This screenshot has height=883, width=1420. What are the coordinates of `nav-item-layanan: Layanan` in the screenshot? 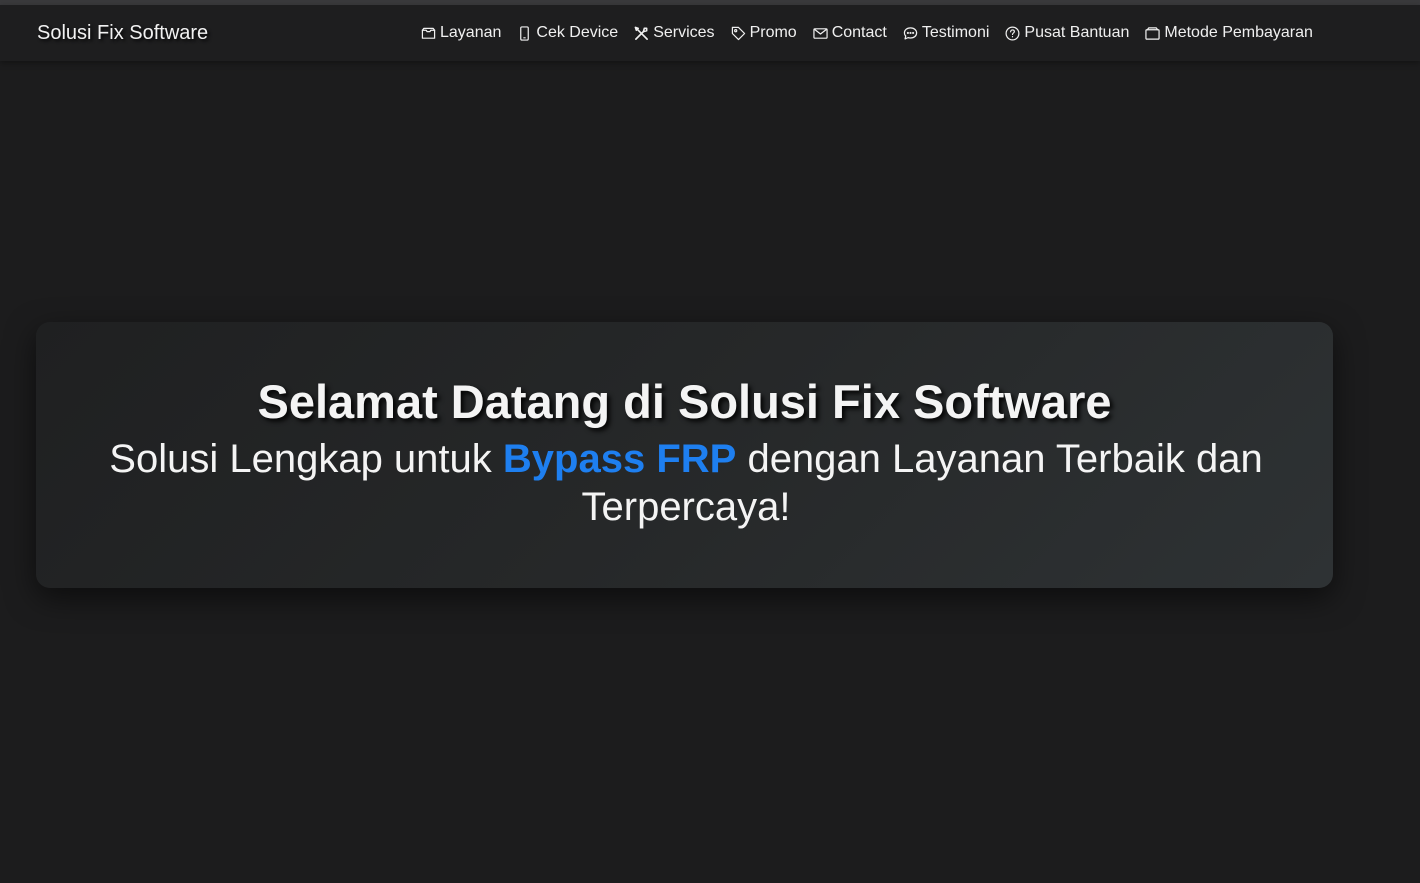 It's located at (461, 33).